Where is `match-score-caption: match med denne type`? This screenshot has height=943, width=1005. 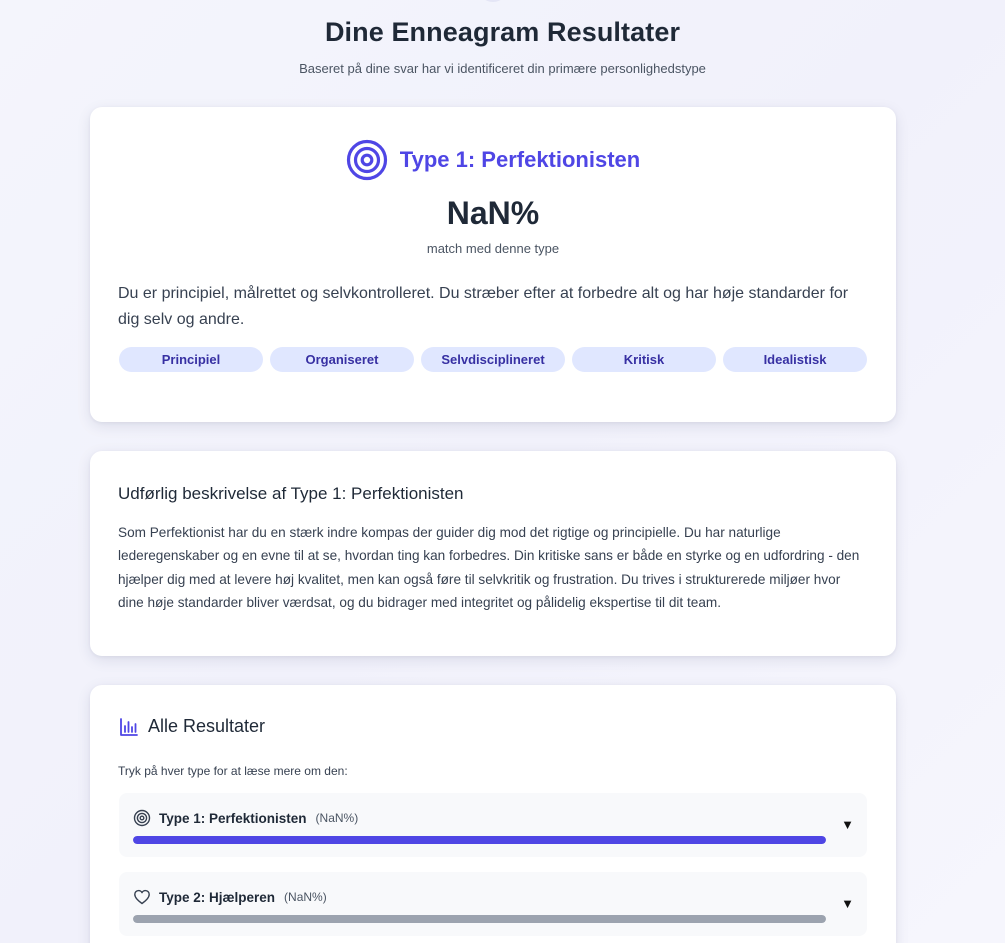 match-score-caption: match med denne type is located at coordinates (493, 248).